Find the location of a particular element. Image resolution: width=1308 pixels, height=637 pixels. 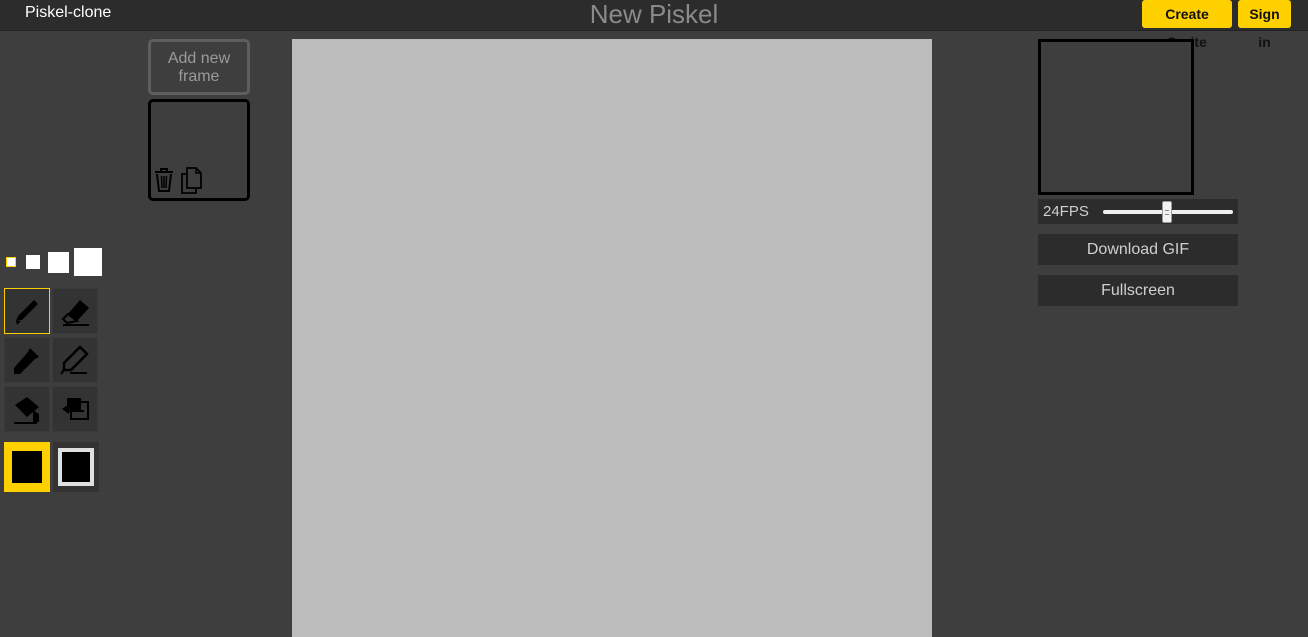

pencil-icon is located at coordinates (27, 312).